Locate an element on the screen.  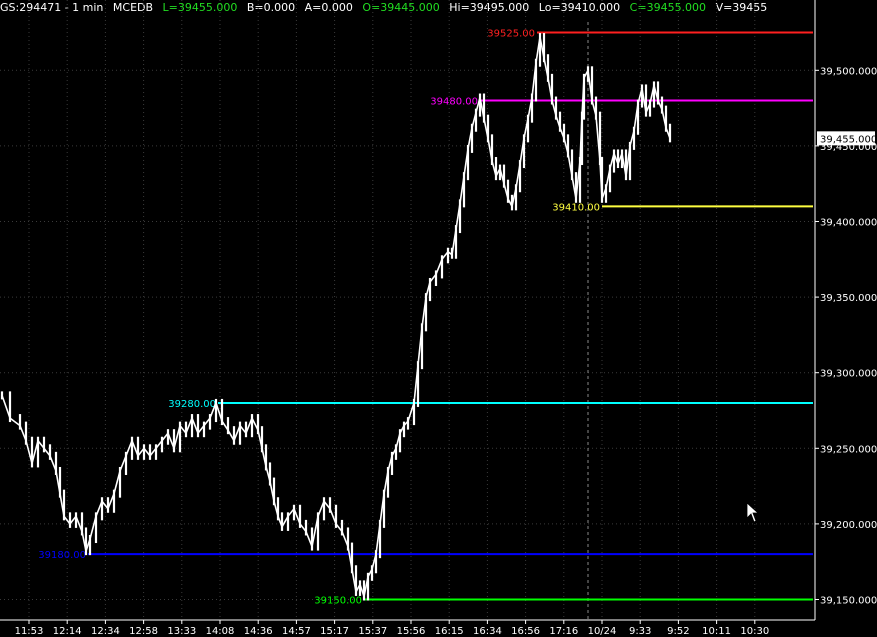
x-tick-label: 15:17 is located at coordinates (334, 631).